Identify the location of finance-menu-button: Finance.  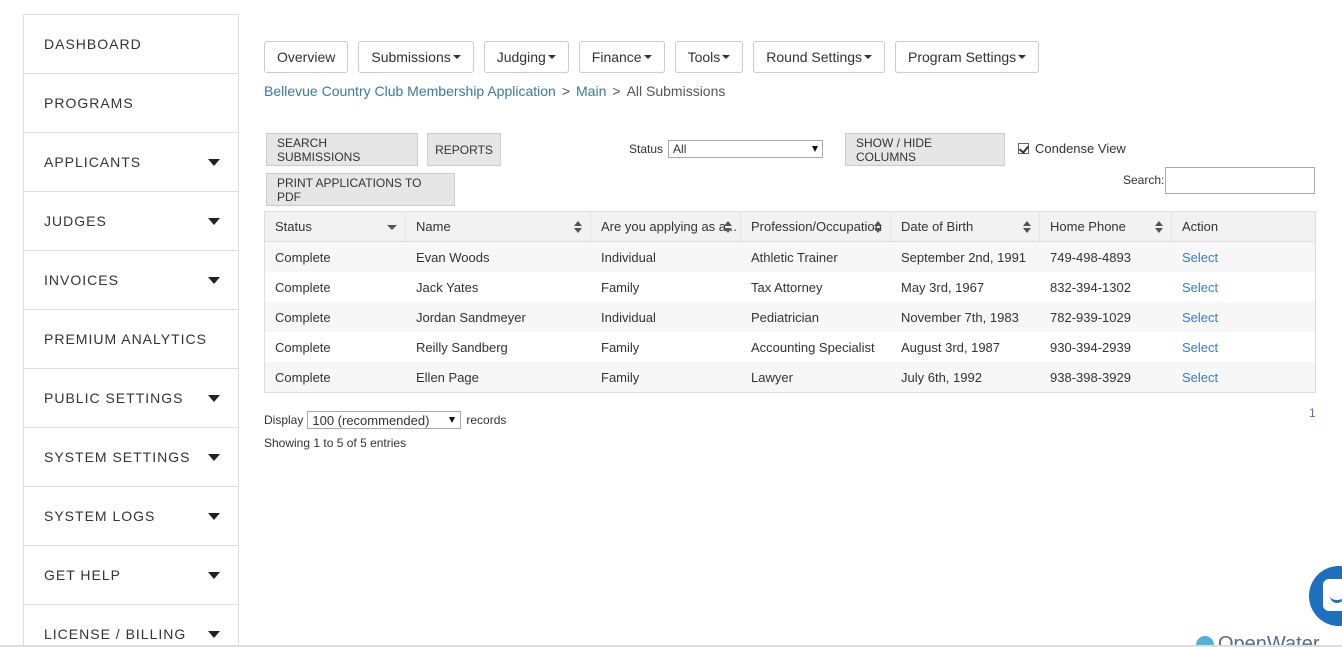
(621, 57).